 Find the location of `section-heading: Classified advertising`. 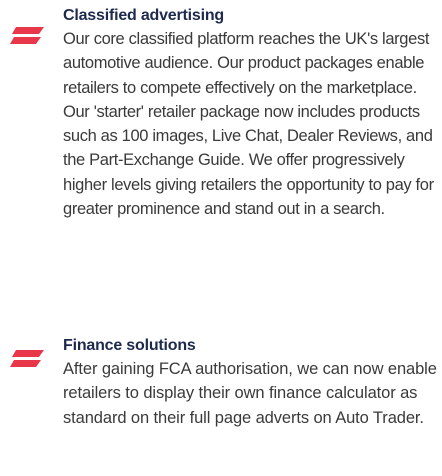

section-heading: Classified advertising is located at coordinates (143, 15).